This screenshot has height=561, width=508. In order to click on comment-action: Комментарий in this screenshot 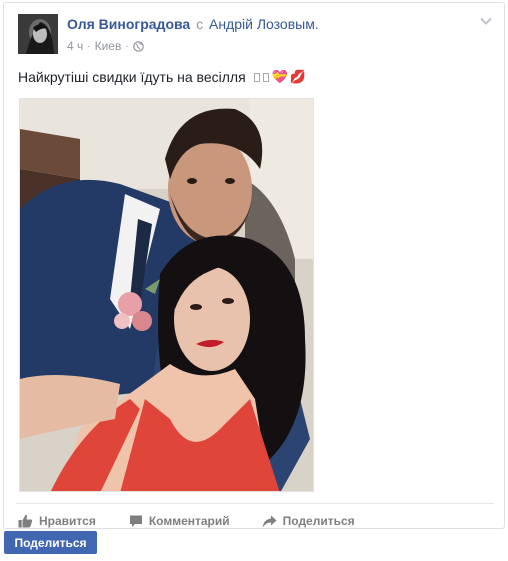, I will do `click(179, 521)`.